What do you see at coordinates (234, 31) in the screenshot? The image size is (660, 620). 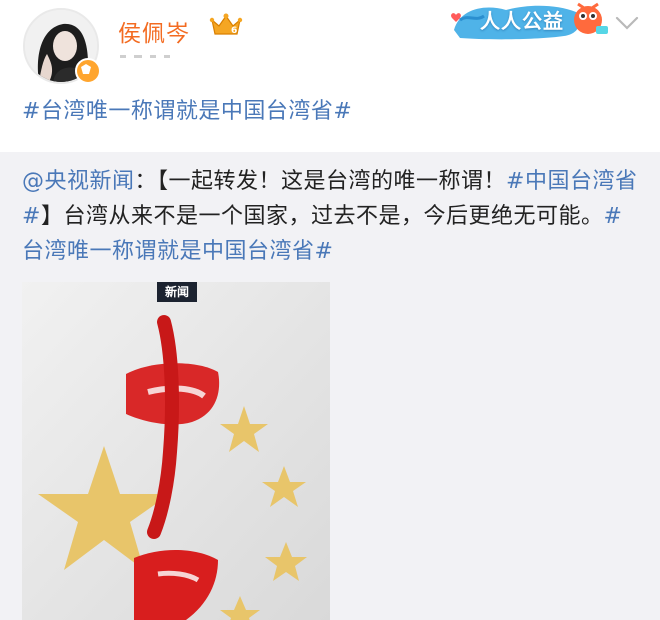 I see `svg-text: 6` at bounding box center [234, 31].